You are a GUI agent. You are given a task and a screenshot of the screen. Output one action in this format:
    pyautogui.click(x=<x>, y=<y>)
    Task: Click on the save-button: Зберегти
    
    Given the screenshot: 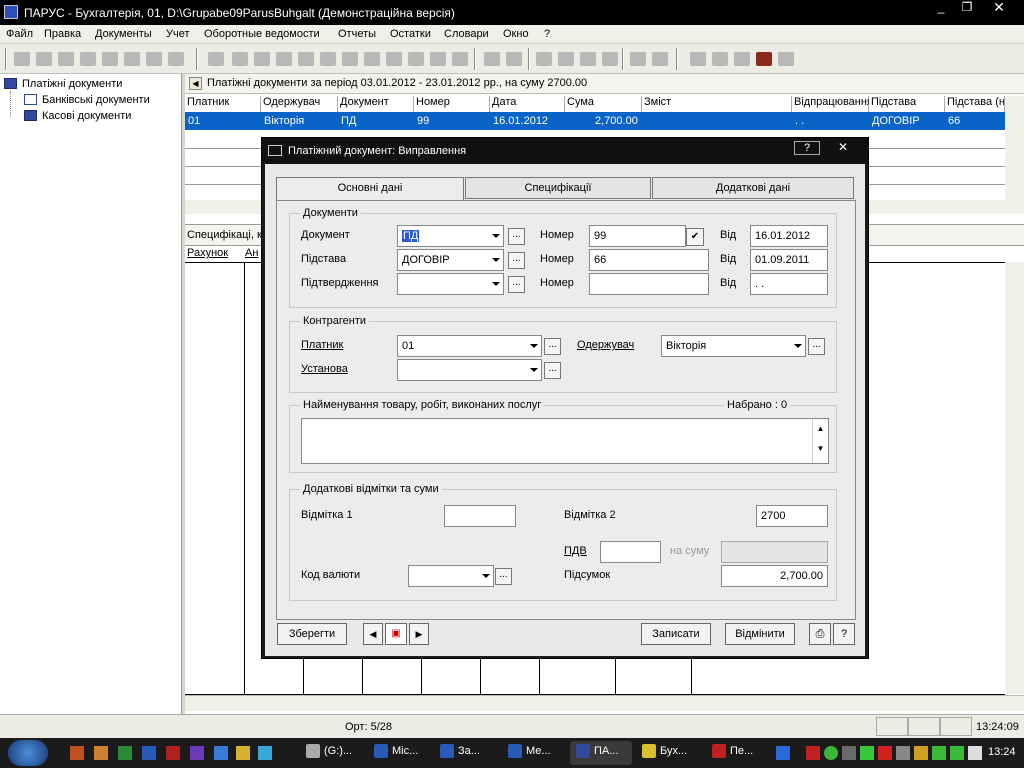 What is the action you would take?
    pyautogui.click(x=312, y=634)
    